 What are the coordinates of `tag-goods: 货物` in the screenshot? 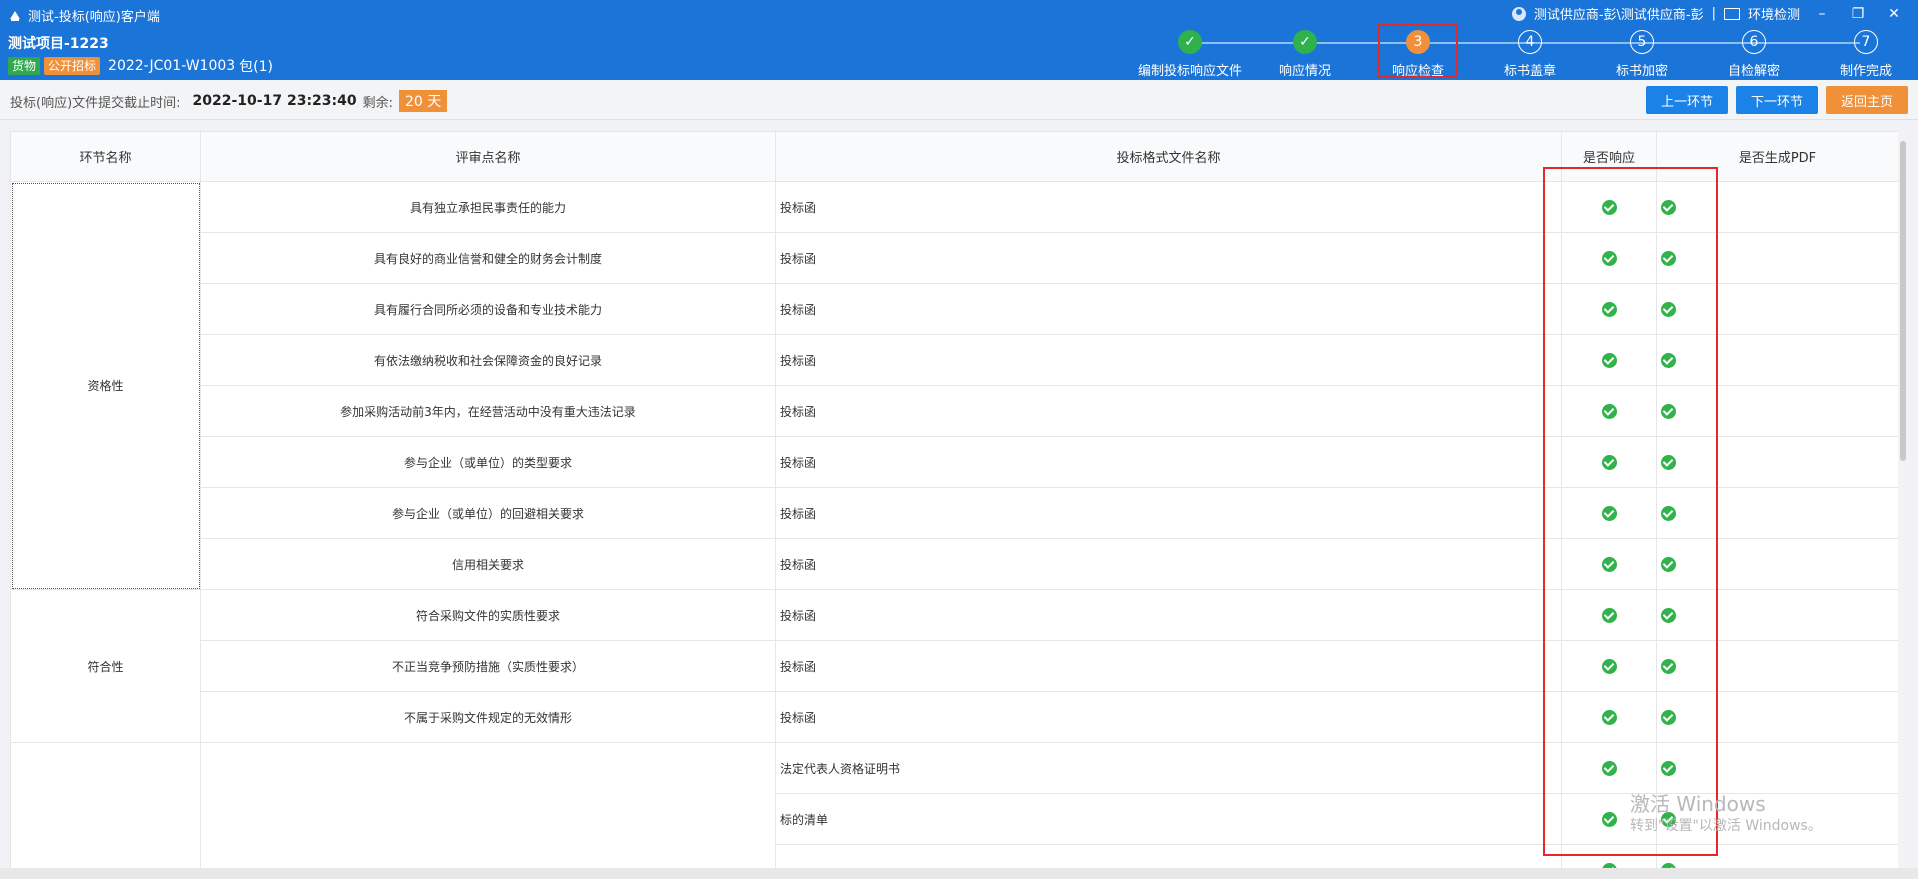 It's located at (24, 66).